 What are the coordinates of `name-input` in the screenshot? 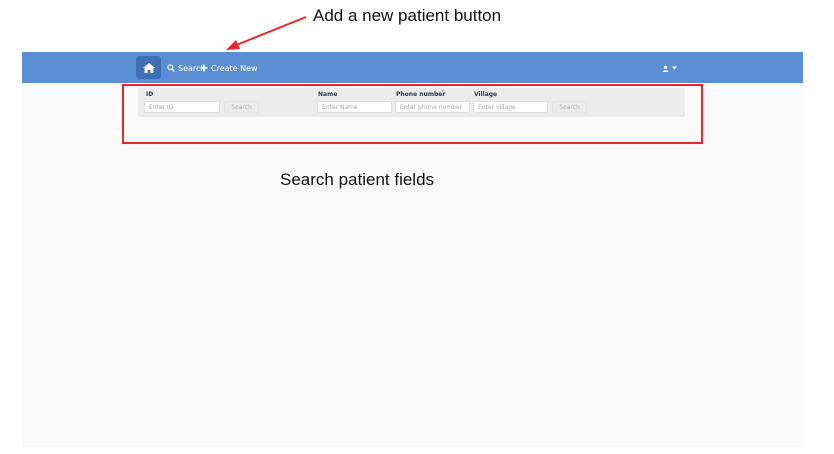 It's located at (354, 107).